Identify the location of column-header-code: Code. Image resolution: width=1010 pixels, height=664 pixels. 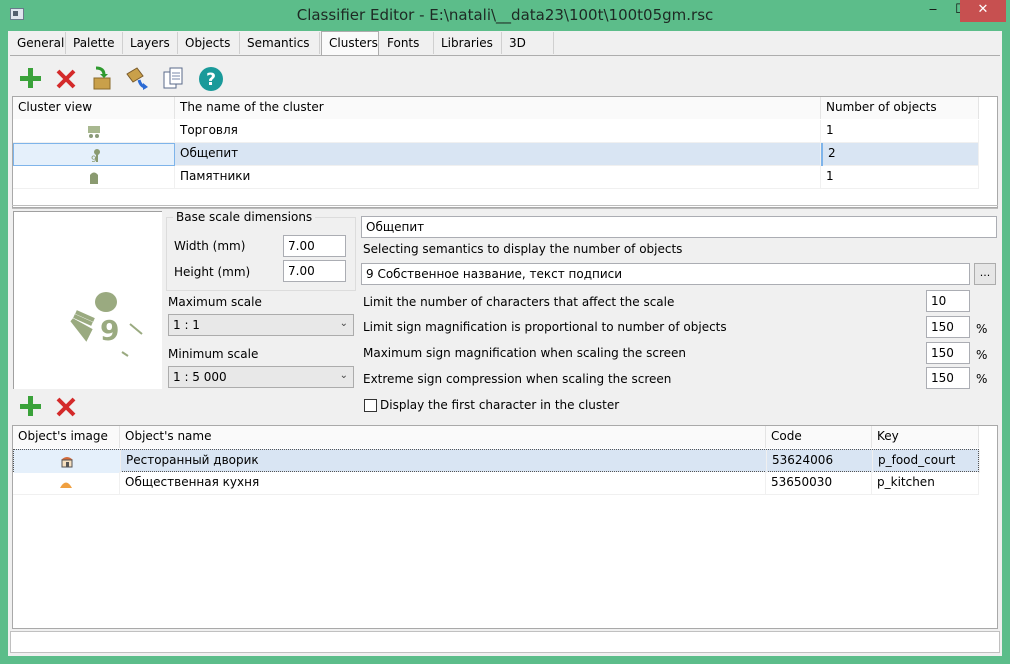
(819, 437).